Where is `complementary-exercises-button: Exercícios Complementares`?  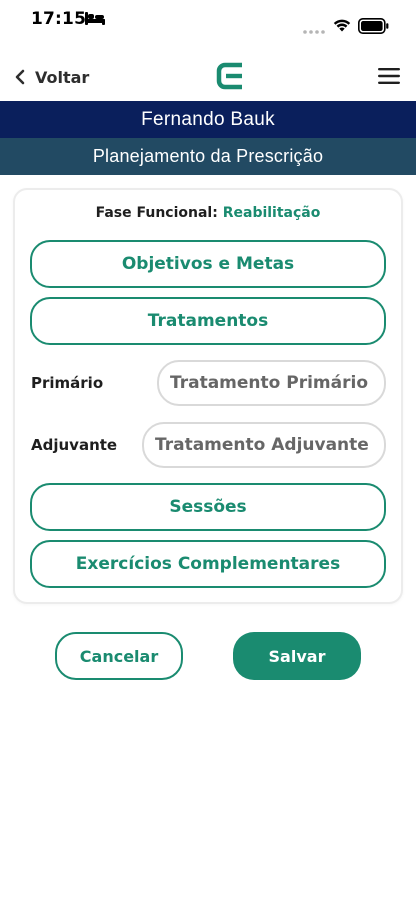 complementary-exercises-button: Exercícios Complementares is located at coordinates (208, 564).